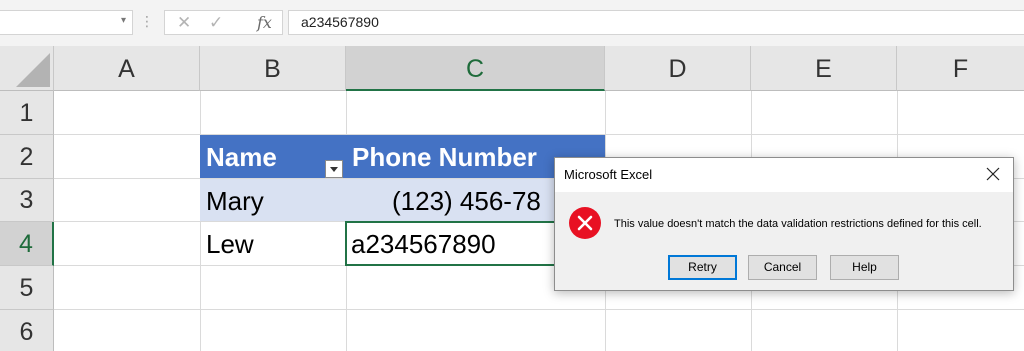  What do you see at coordinates (241, 157) in the screenshot?
I see `table-header-label: Name` at bounding box center [241, 157].